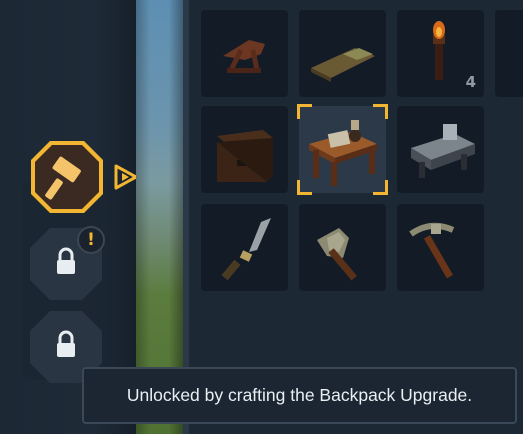 The height and width of the screenshot is (434, 523). I want to click on item-slot-plank, so click(342, 53).